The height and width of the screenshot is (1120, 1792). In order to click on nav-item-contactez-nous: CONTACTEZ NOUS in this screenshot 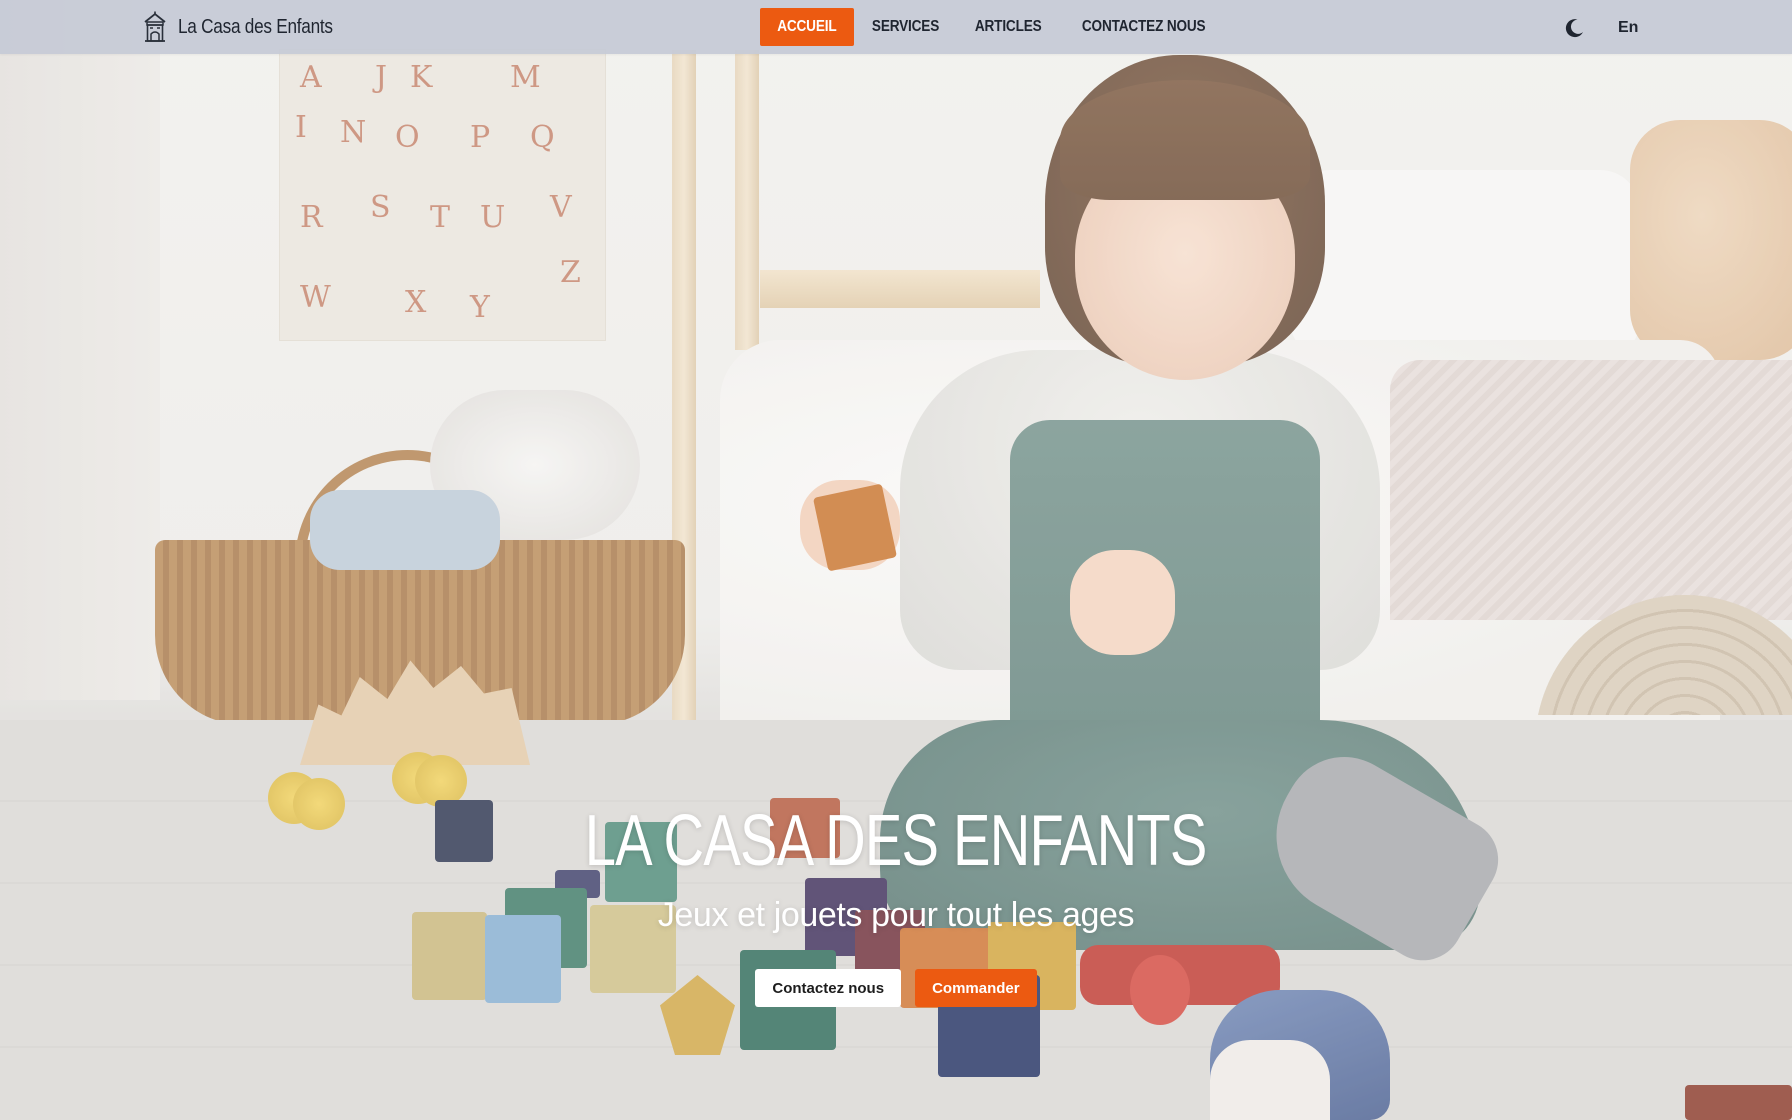, I will do `click(1143, 27)`.